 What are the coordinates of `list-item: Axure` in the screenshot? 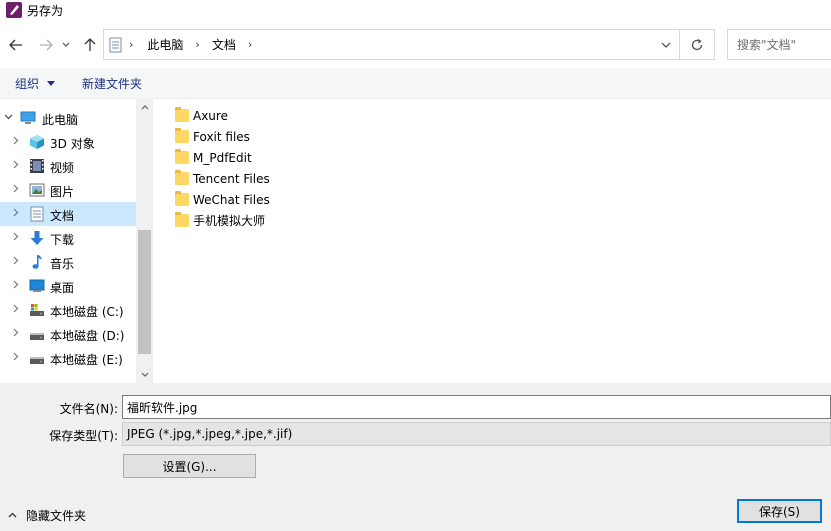 It's located at (201, 115).